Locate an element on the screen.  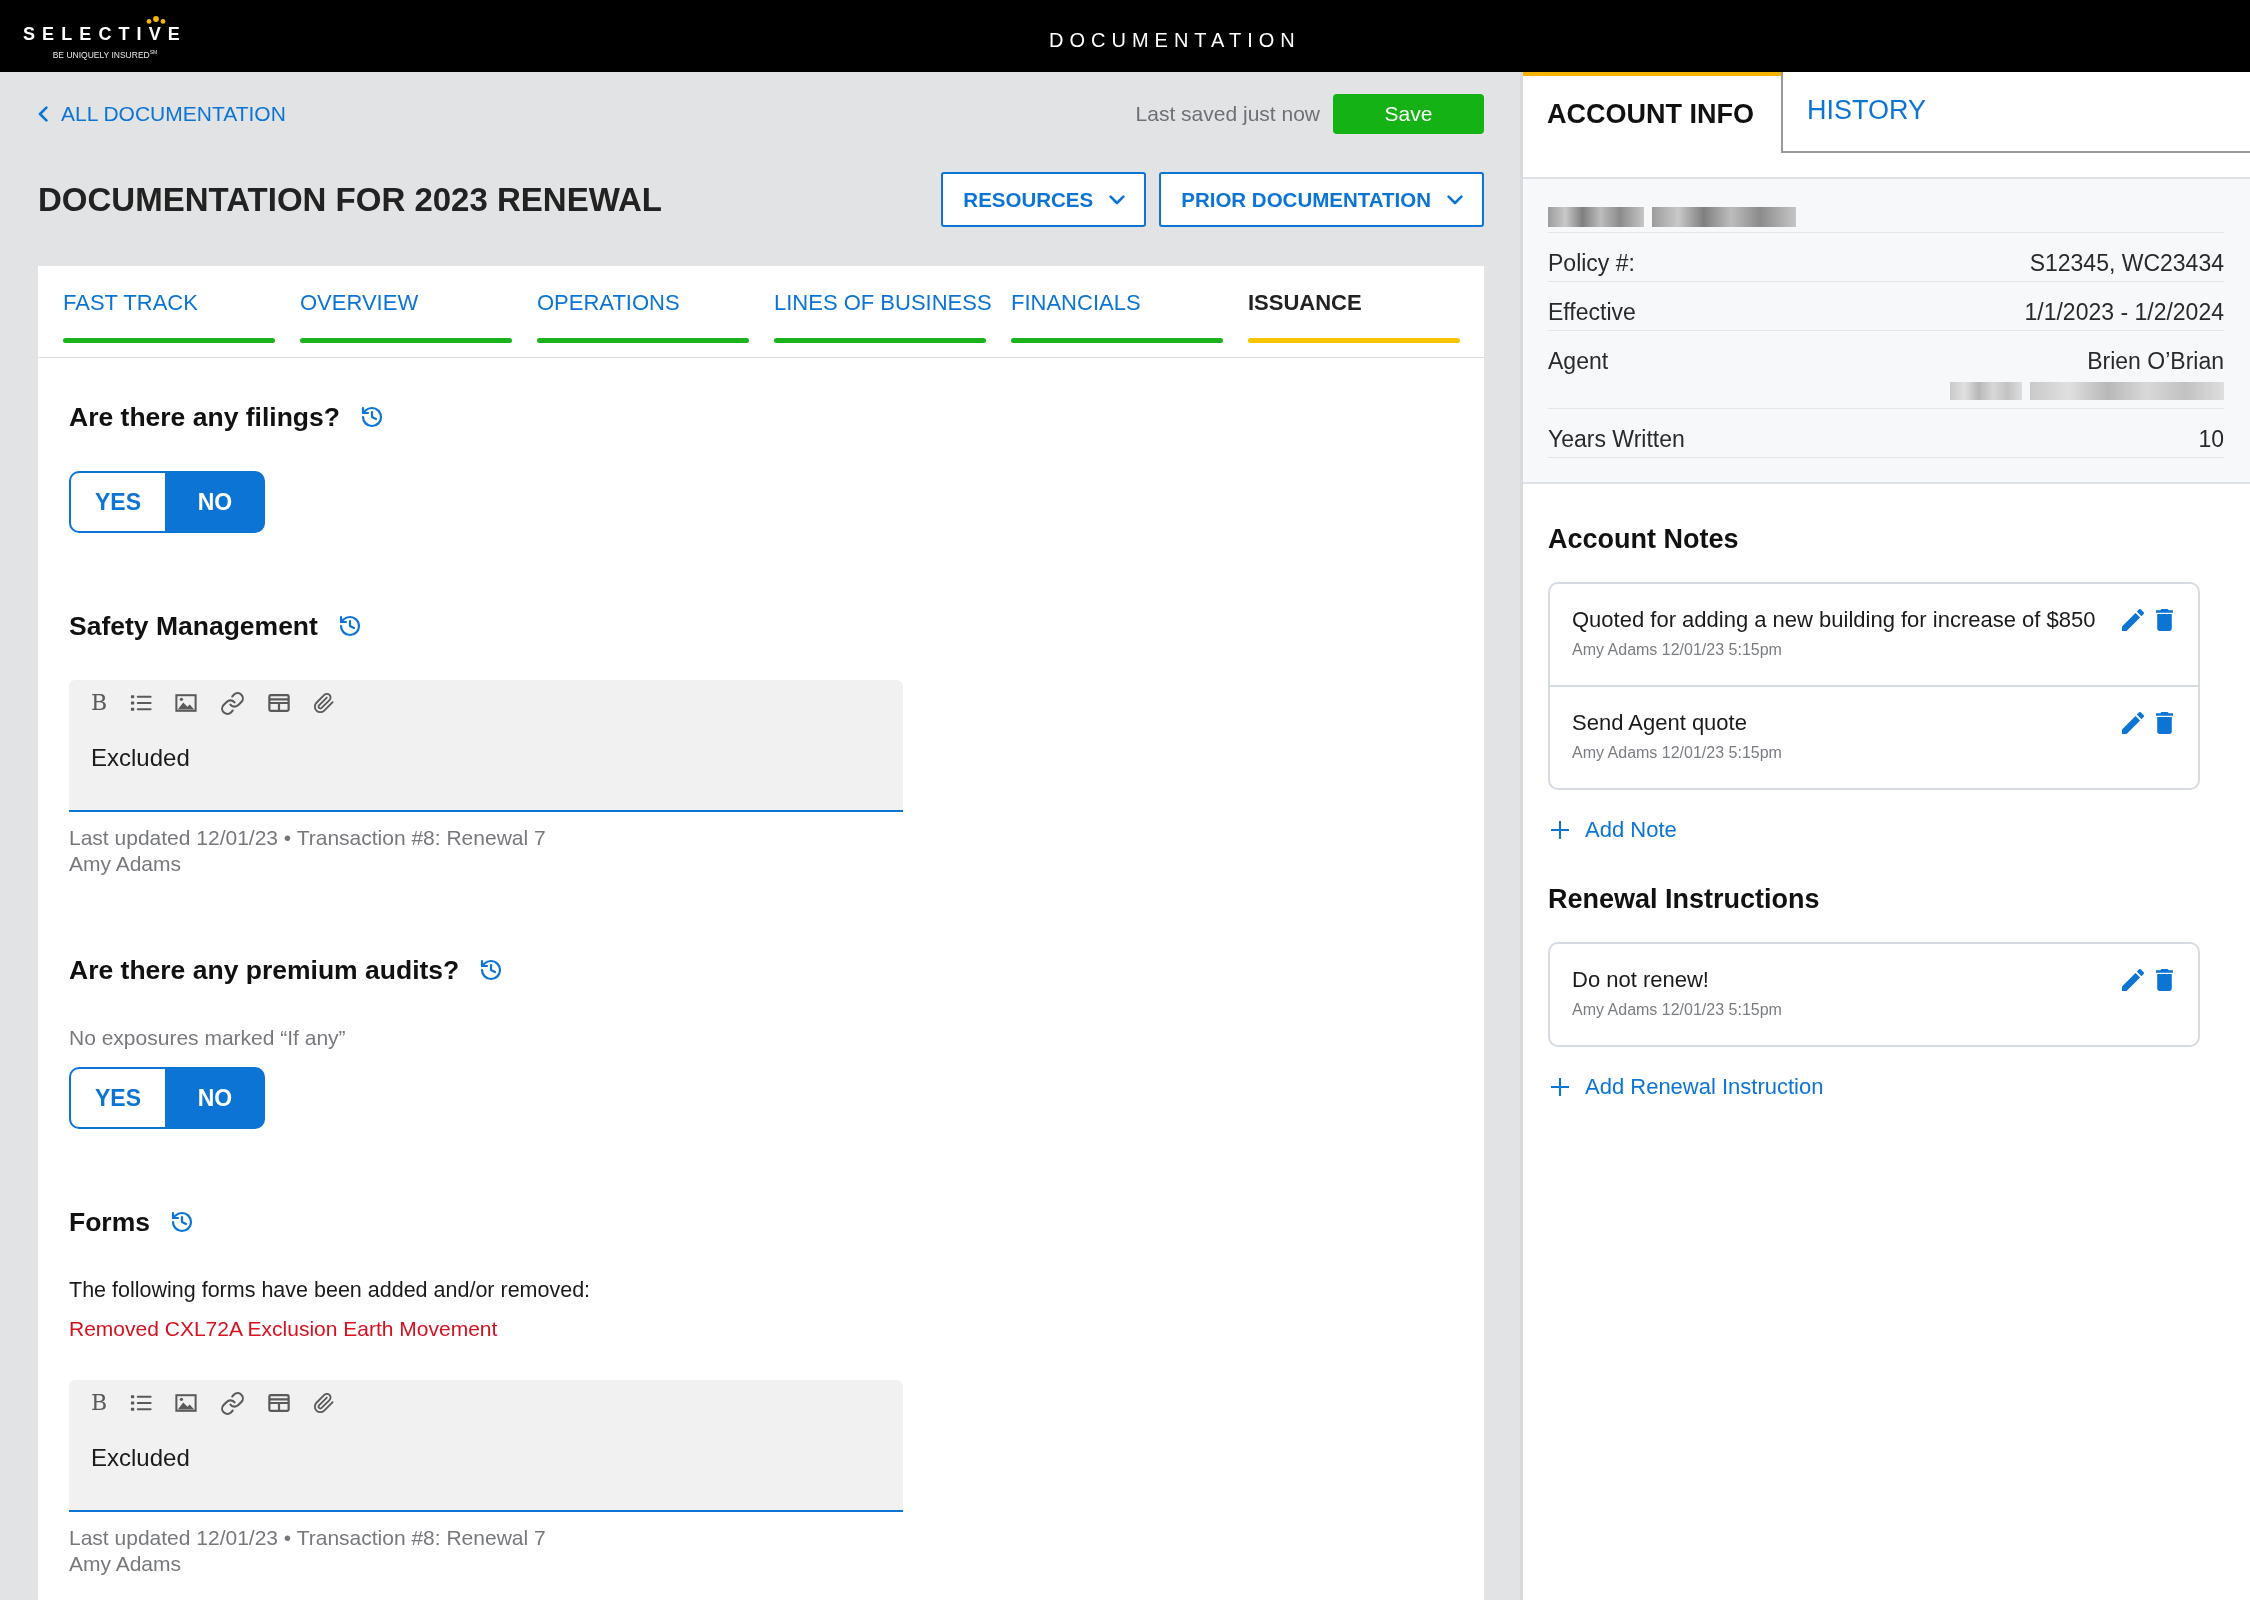
step-tab: LINES OF BUSINESS is located at coordinates (892, 304).